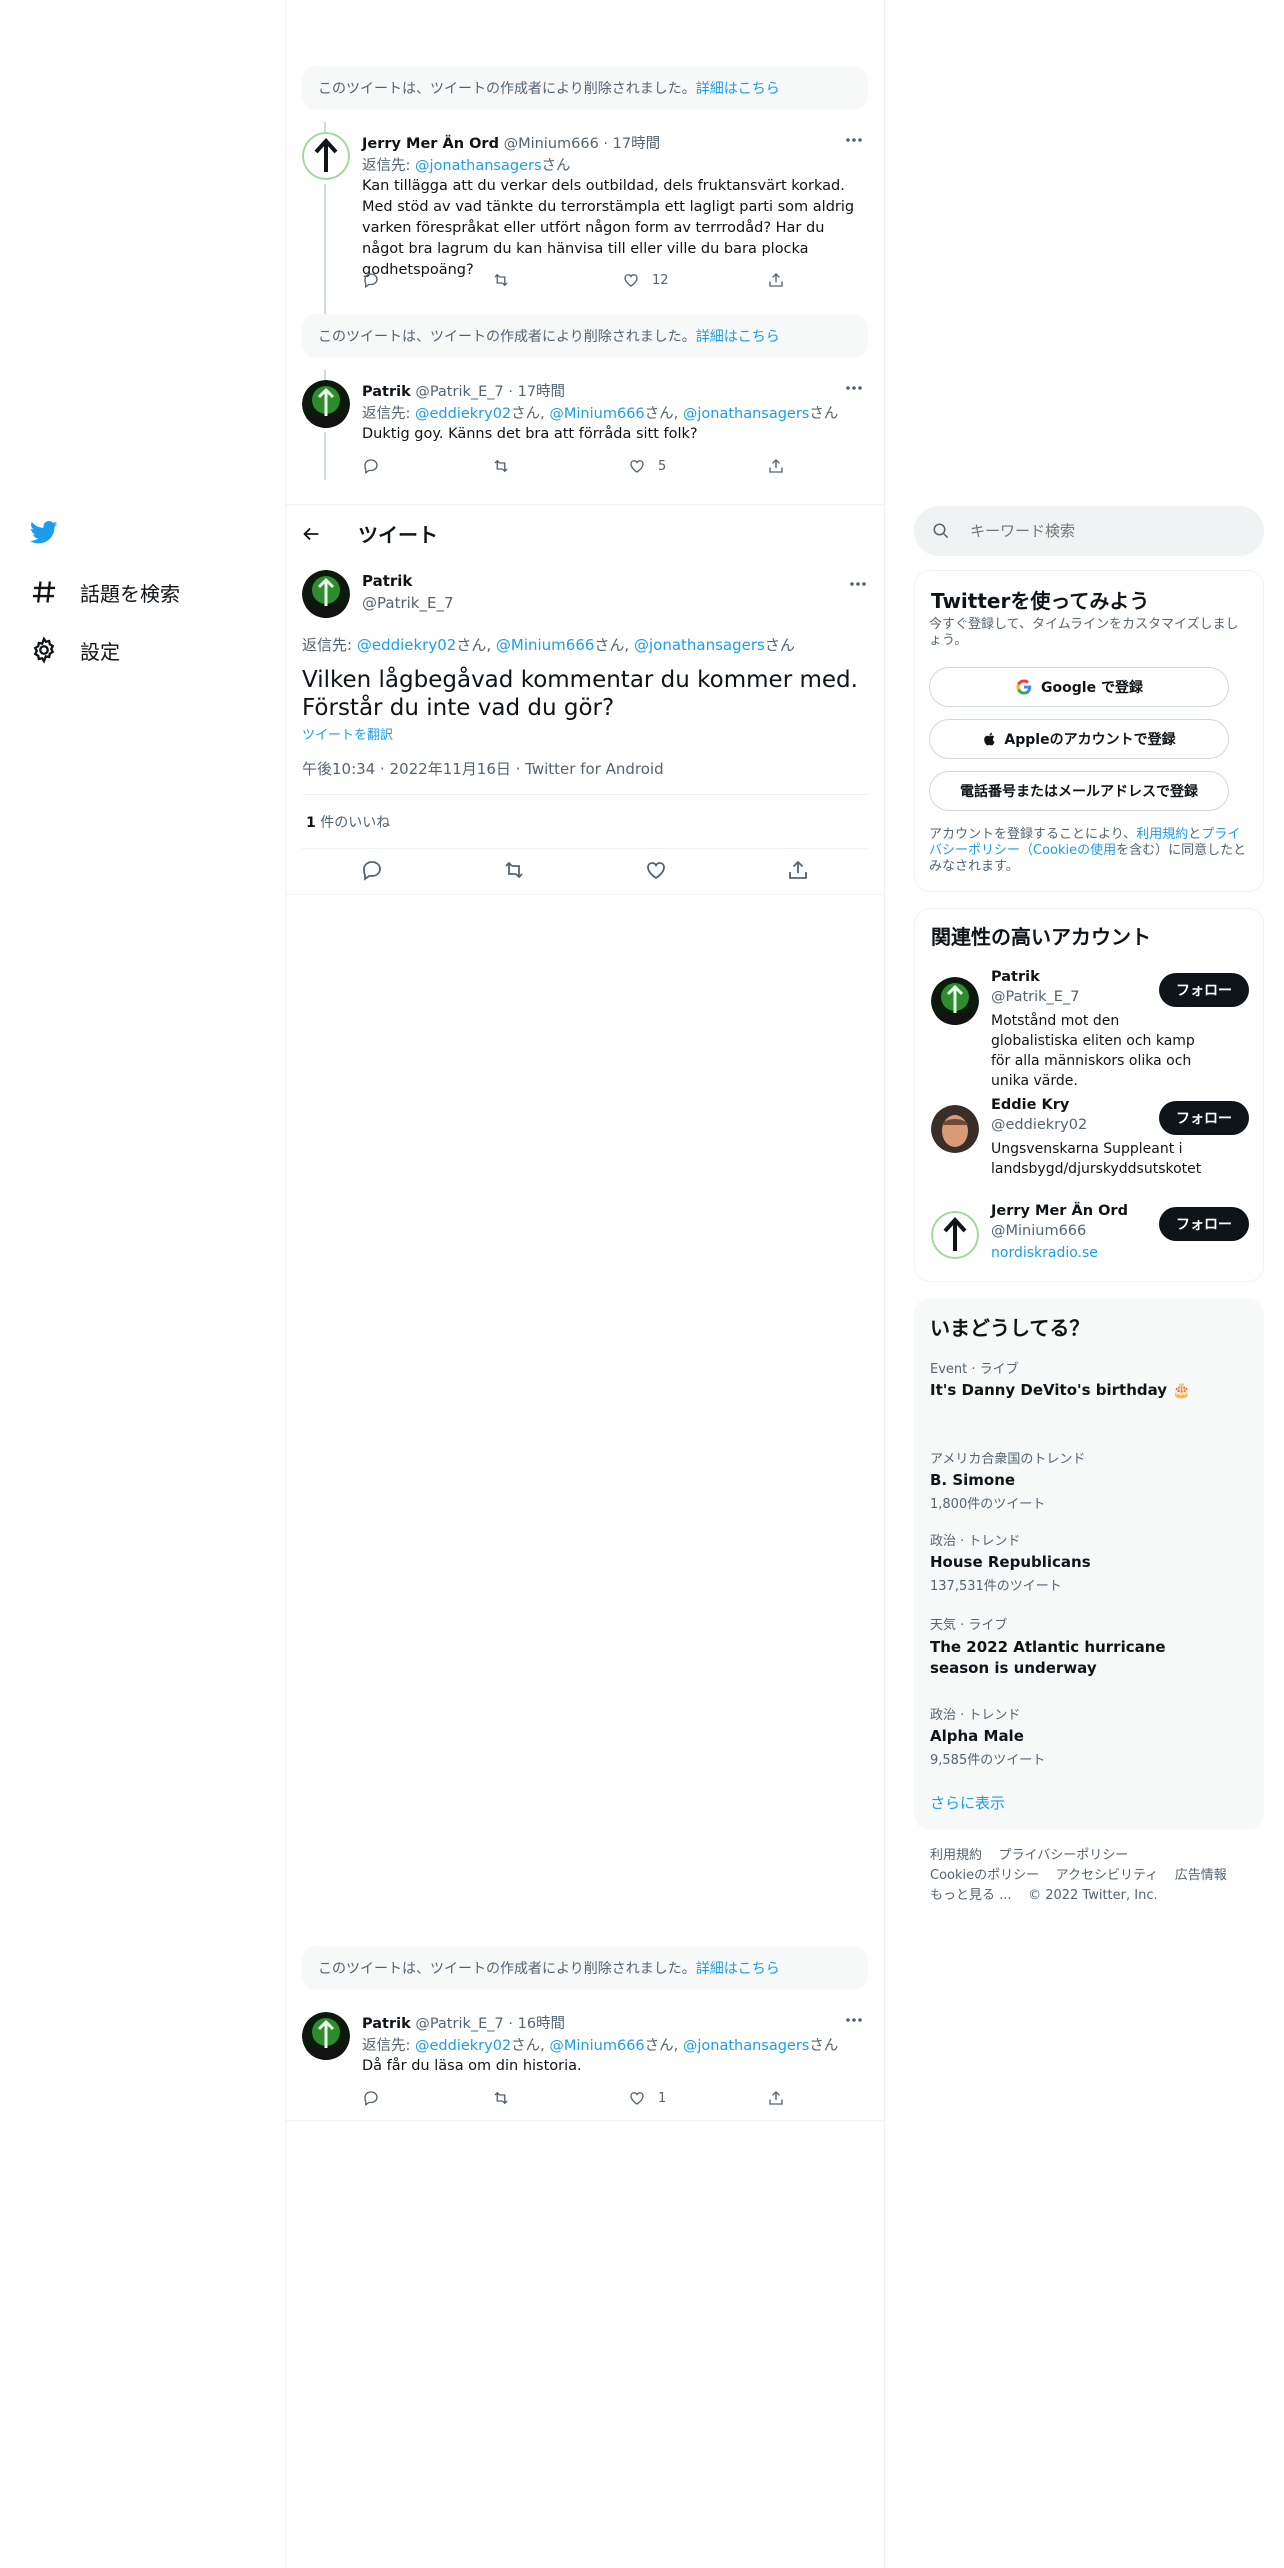 The image size is (1284, 2568). What do you see at coordinates (1044, 1253) in the screenshot?
I see `account-link: nordiskradio.se` at bounding box center [1044, 1253].